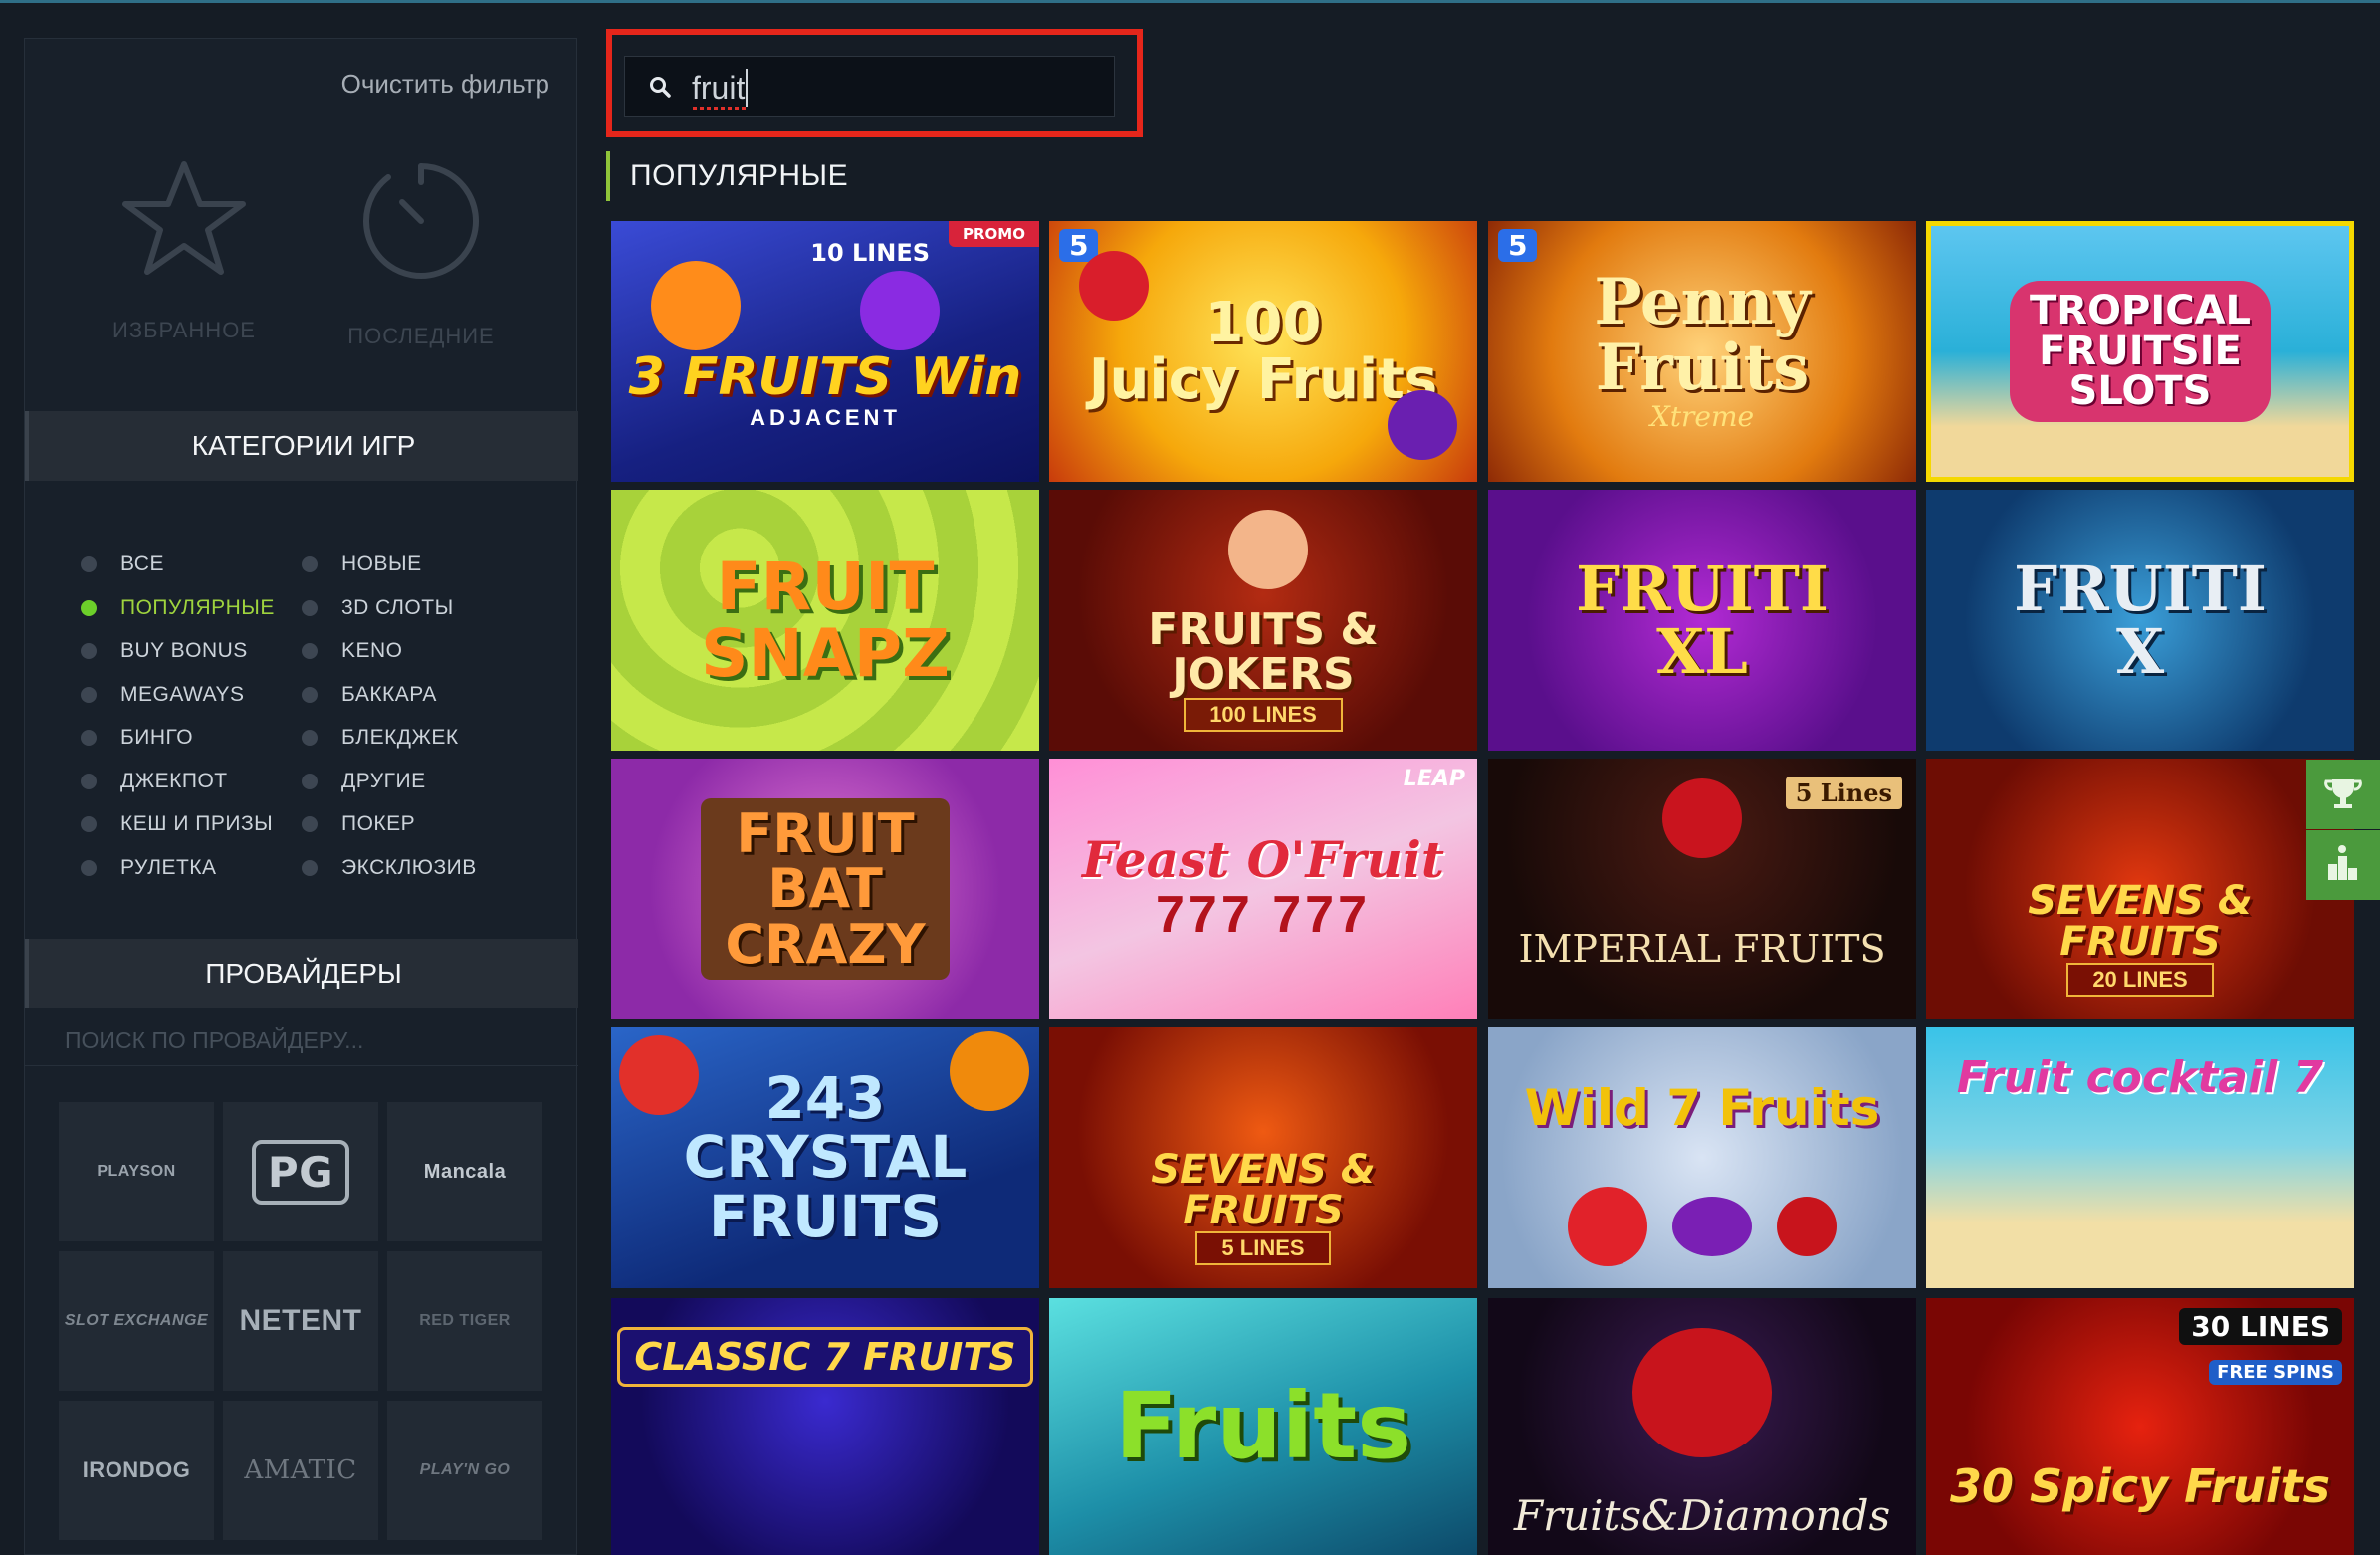 The width and height of the screenshot is (2380, 1555). I want to click on cherry-decoration, so click(1807, 1227).